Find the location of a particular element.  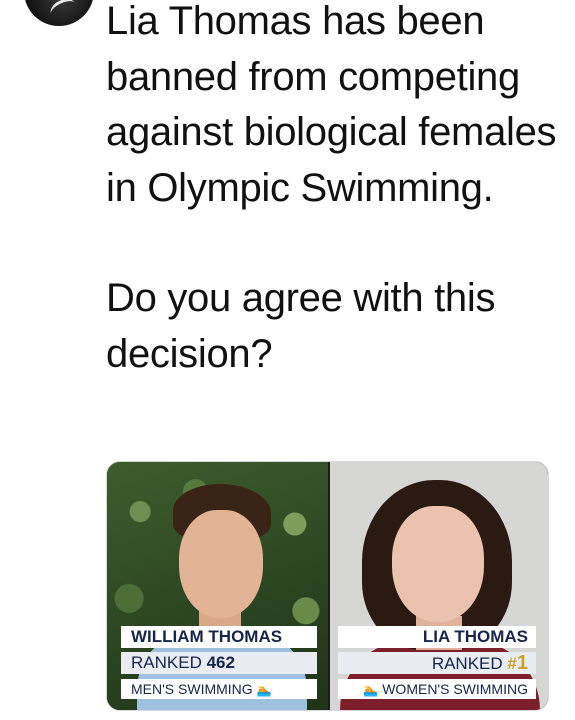

rank-prefix-left: RANKED is located at coordinates (166, 662).